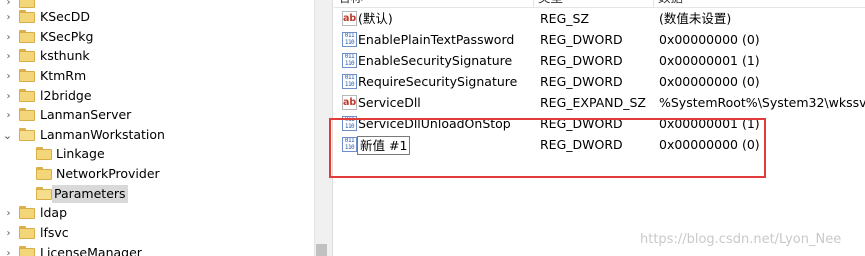 This screenshot has height=256, width=865. Describe the element at coordinates (67, 36) in the screenshot. I see `tree-item-label: KSecPkg` at that location.